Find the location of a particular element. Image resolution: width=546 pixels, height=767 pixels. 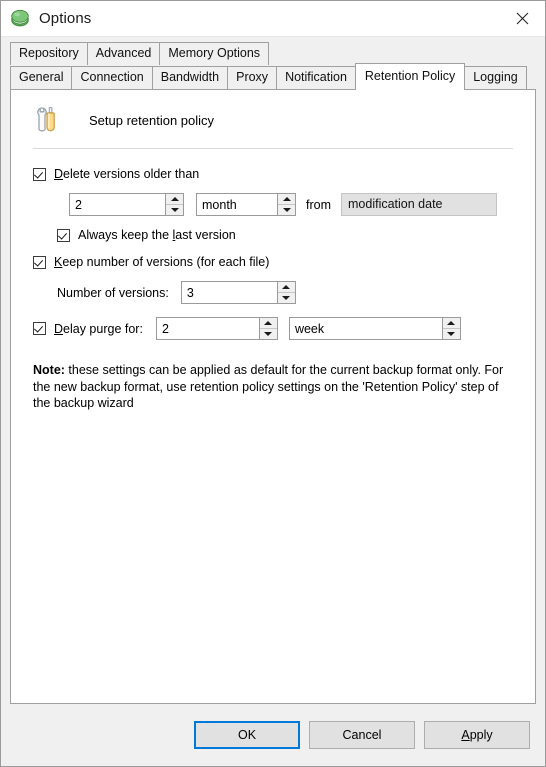

number-of-versions-value: 3 is located at coordinates (190, 292).